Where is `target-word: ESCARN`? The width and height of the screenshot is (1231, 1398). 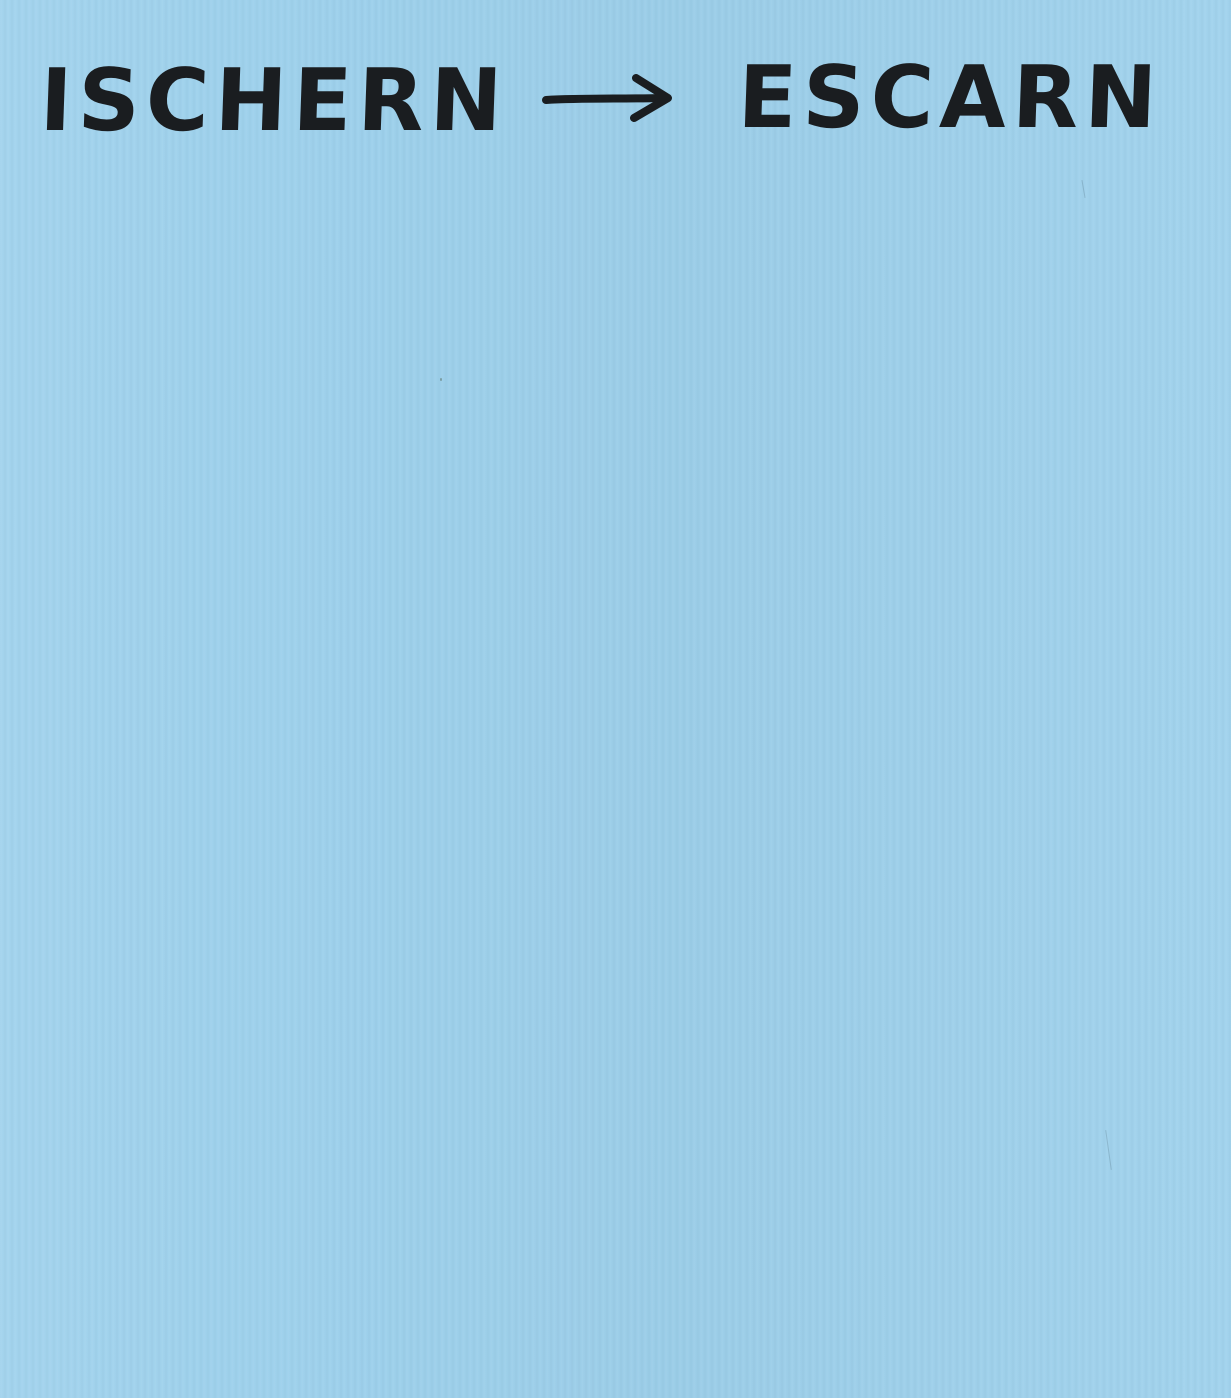 target-word: ESCARN is located at coordinates (950, 98).